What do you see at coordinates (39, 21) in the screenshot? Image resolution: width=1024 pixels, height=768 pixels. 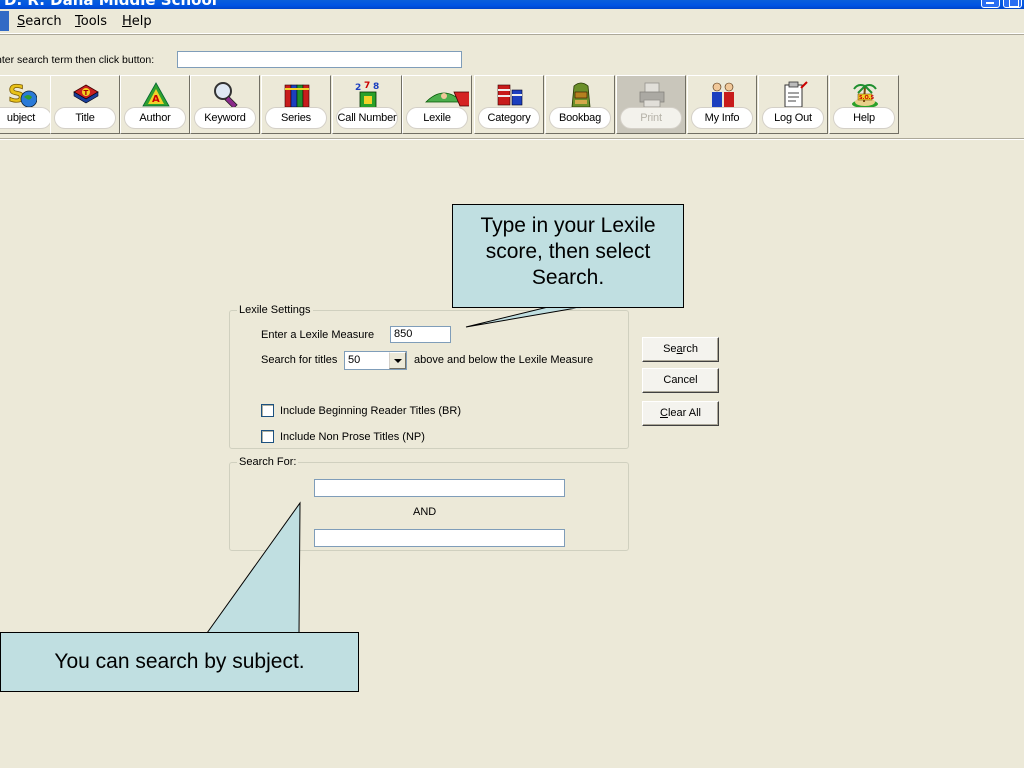 I see `menu-search: Search` at bounding box center [39, 21].